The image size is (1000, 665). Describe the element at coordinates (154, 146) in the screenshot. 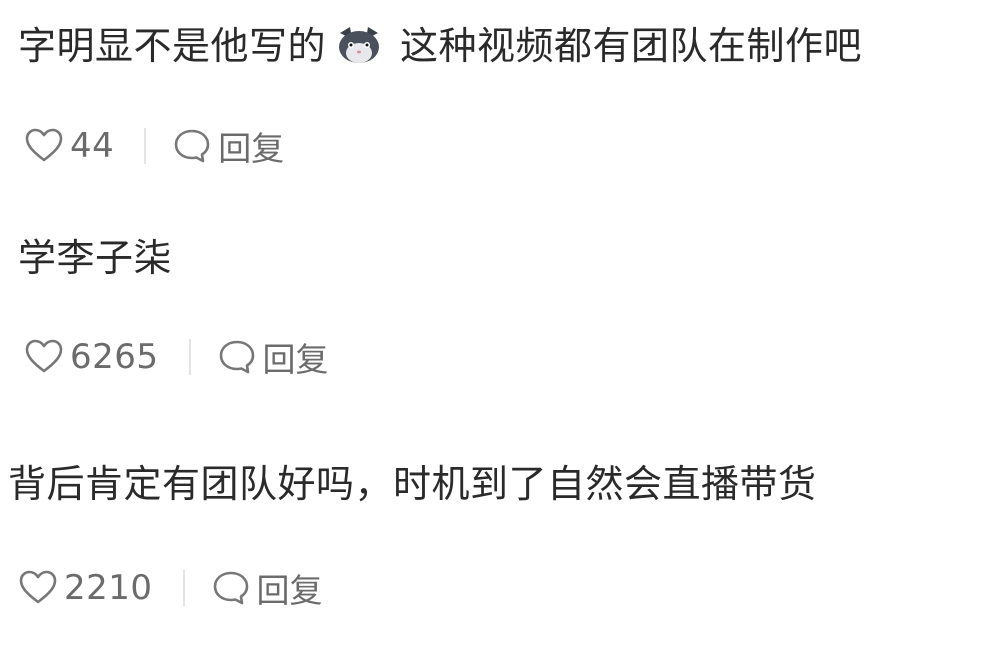

I see `comment-actions: 44 回复` at that location.